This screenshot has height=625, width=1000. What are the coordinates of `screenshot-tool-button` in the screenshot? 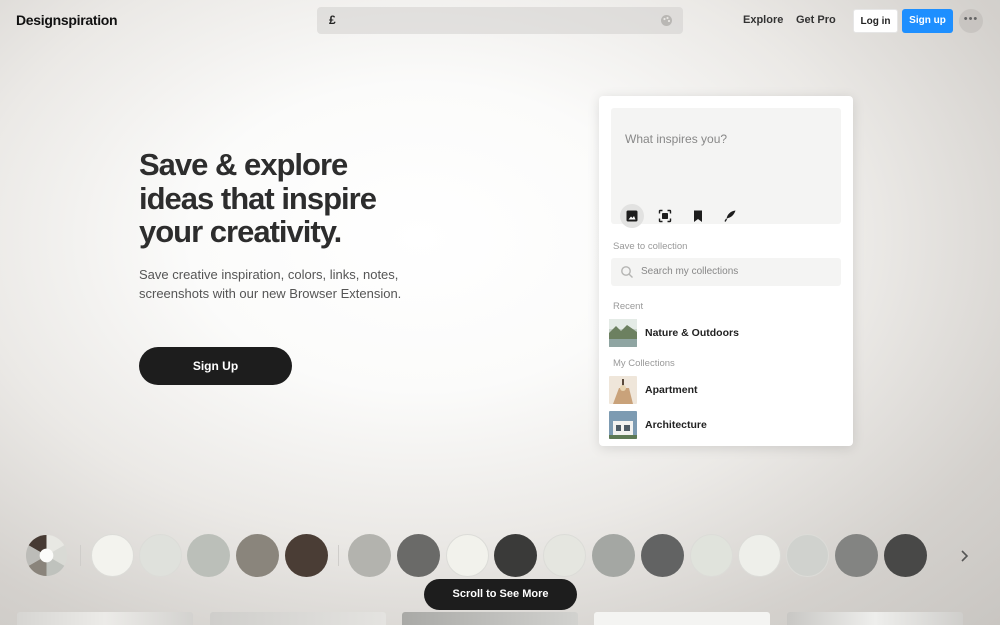 It's located at (665, 216).